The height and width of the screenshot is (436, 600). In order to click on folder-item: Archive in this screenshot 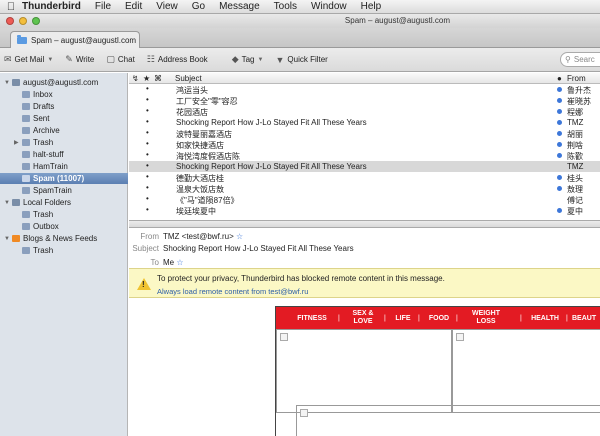, I will do `click(64, 130)`.